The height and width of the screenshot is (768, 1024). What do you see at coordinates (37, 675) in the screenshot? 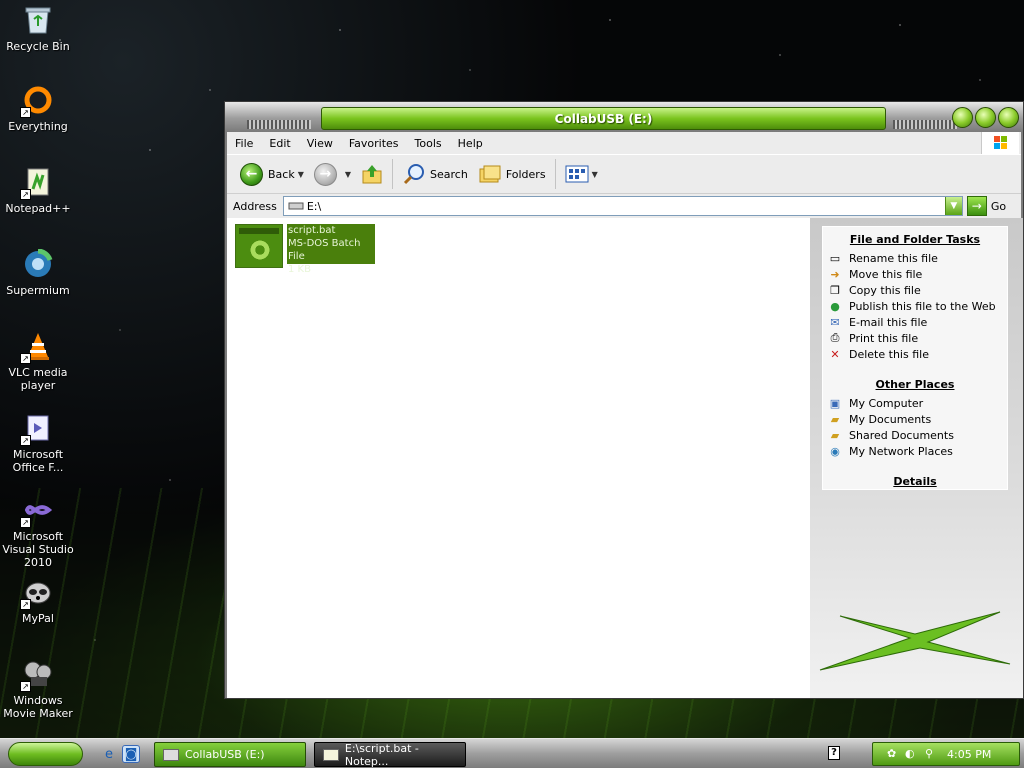
I see `movie-maker-icon: ↗` at bounding box center [37, 675].